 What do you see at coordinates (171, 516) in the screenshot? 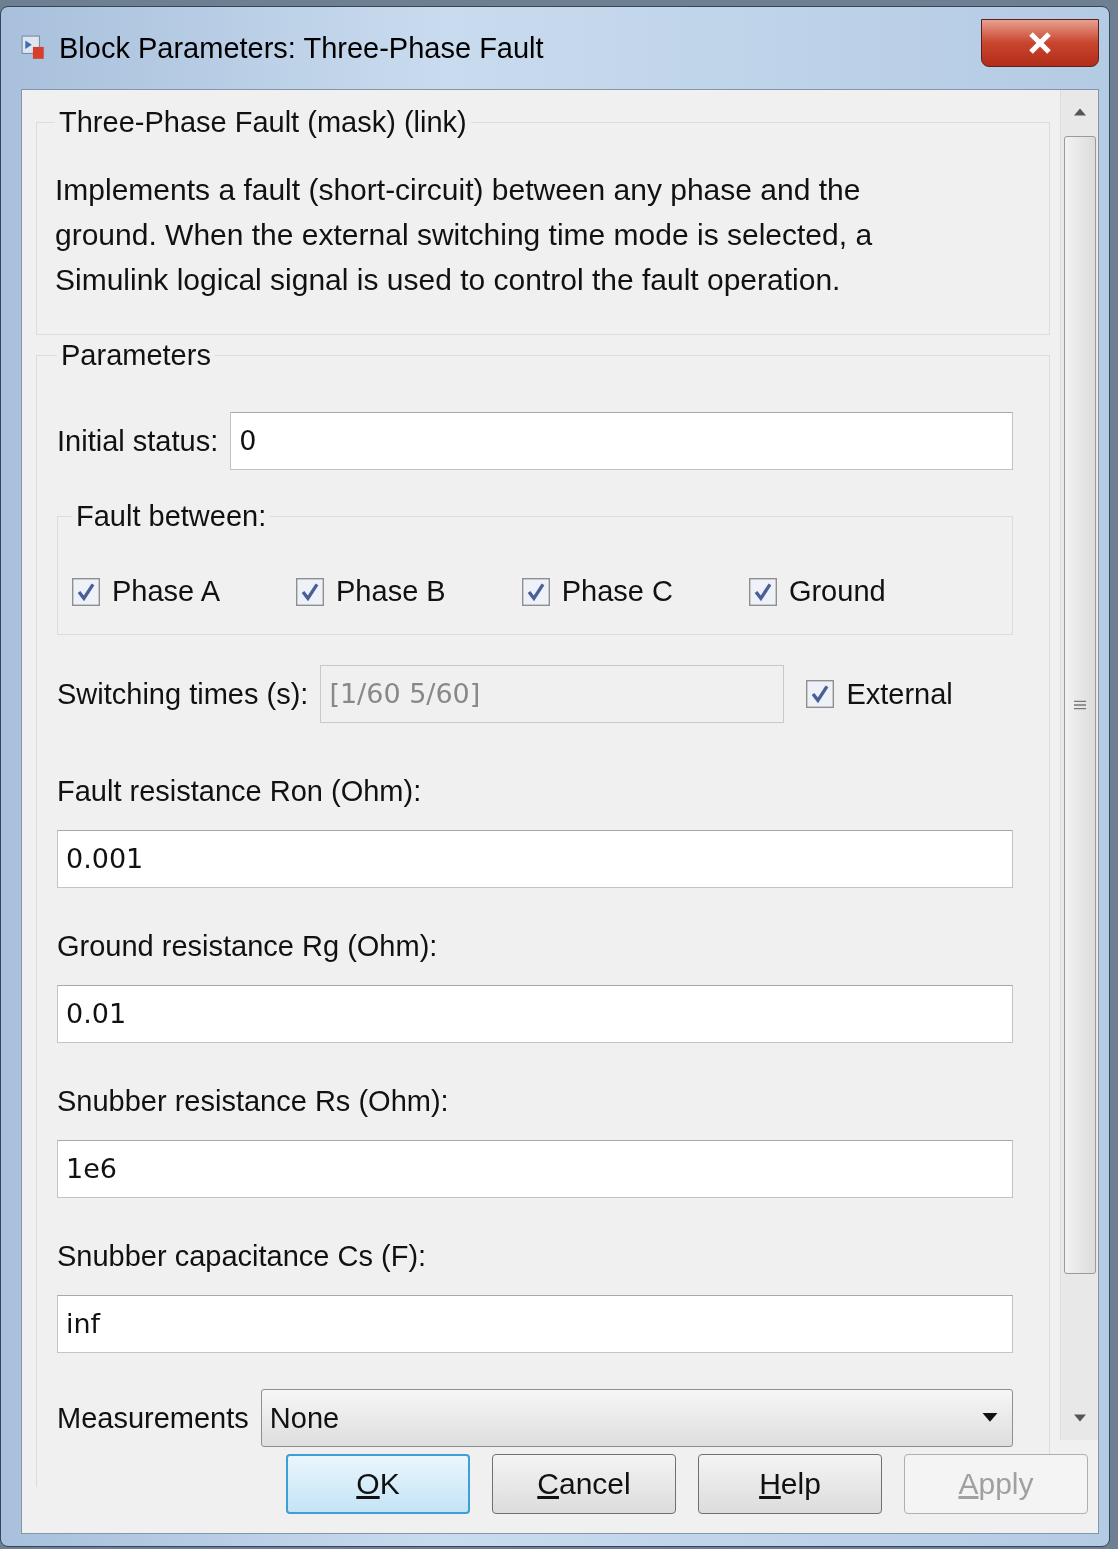
I see `group-title: Fault between:` at bounding box center [171, 516].